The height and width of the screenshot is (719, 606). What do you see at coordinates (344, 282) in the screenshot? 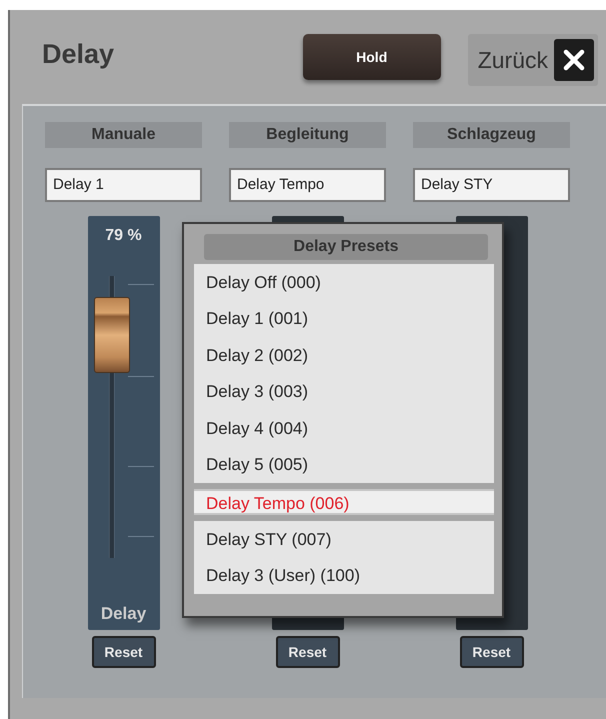
I see `preset-item: Delay Off (000)` at bounding box center [344, 282].